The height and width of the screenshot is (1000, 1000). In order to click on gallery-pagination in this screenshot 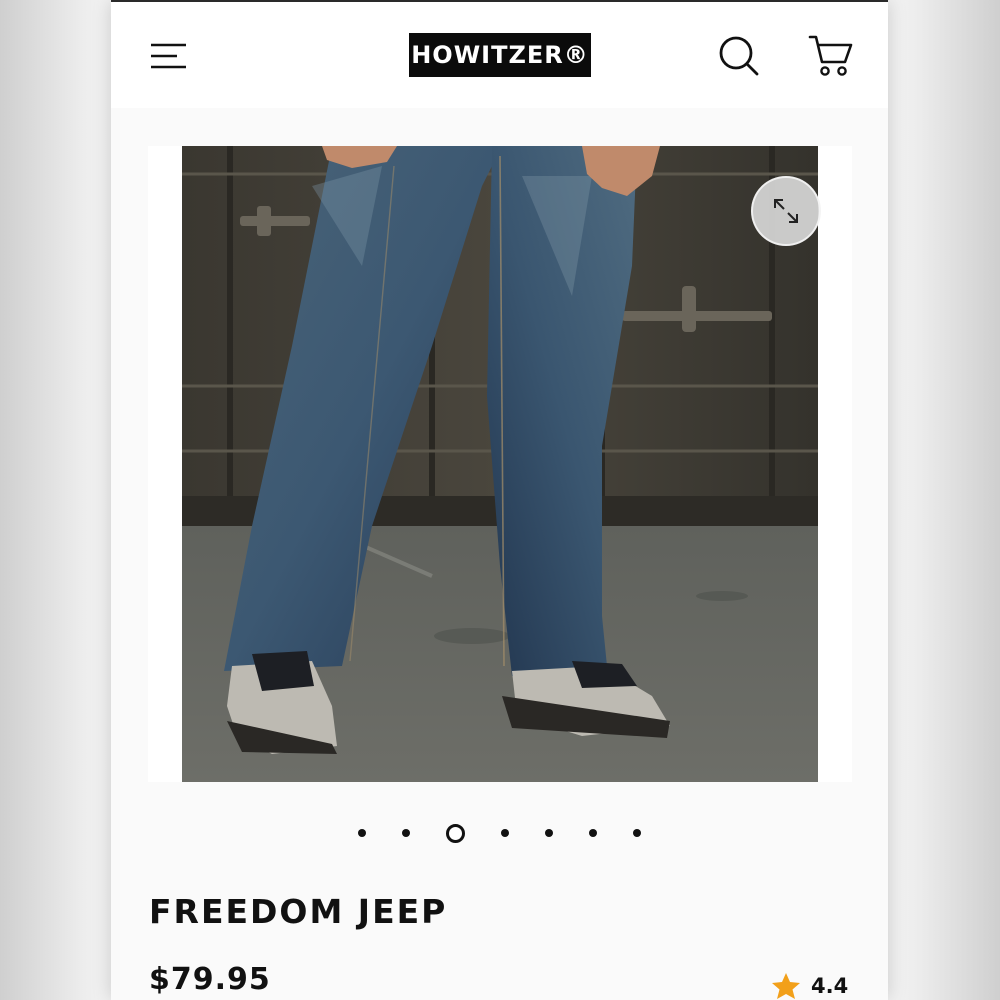, I will do `click(499, 833)`.